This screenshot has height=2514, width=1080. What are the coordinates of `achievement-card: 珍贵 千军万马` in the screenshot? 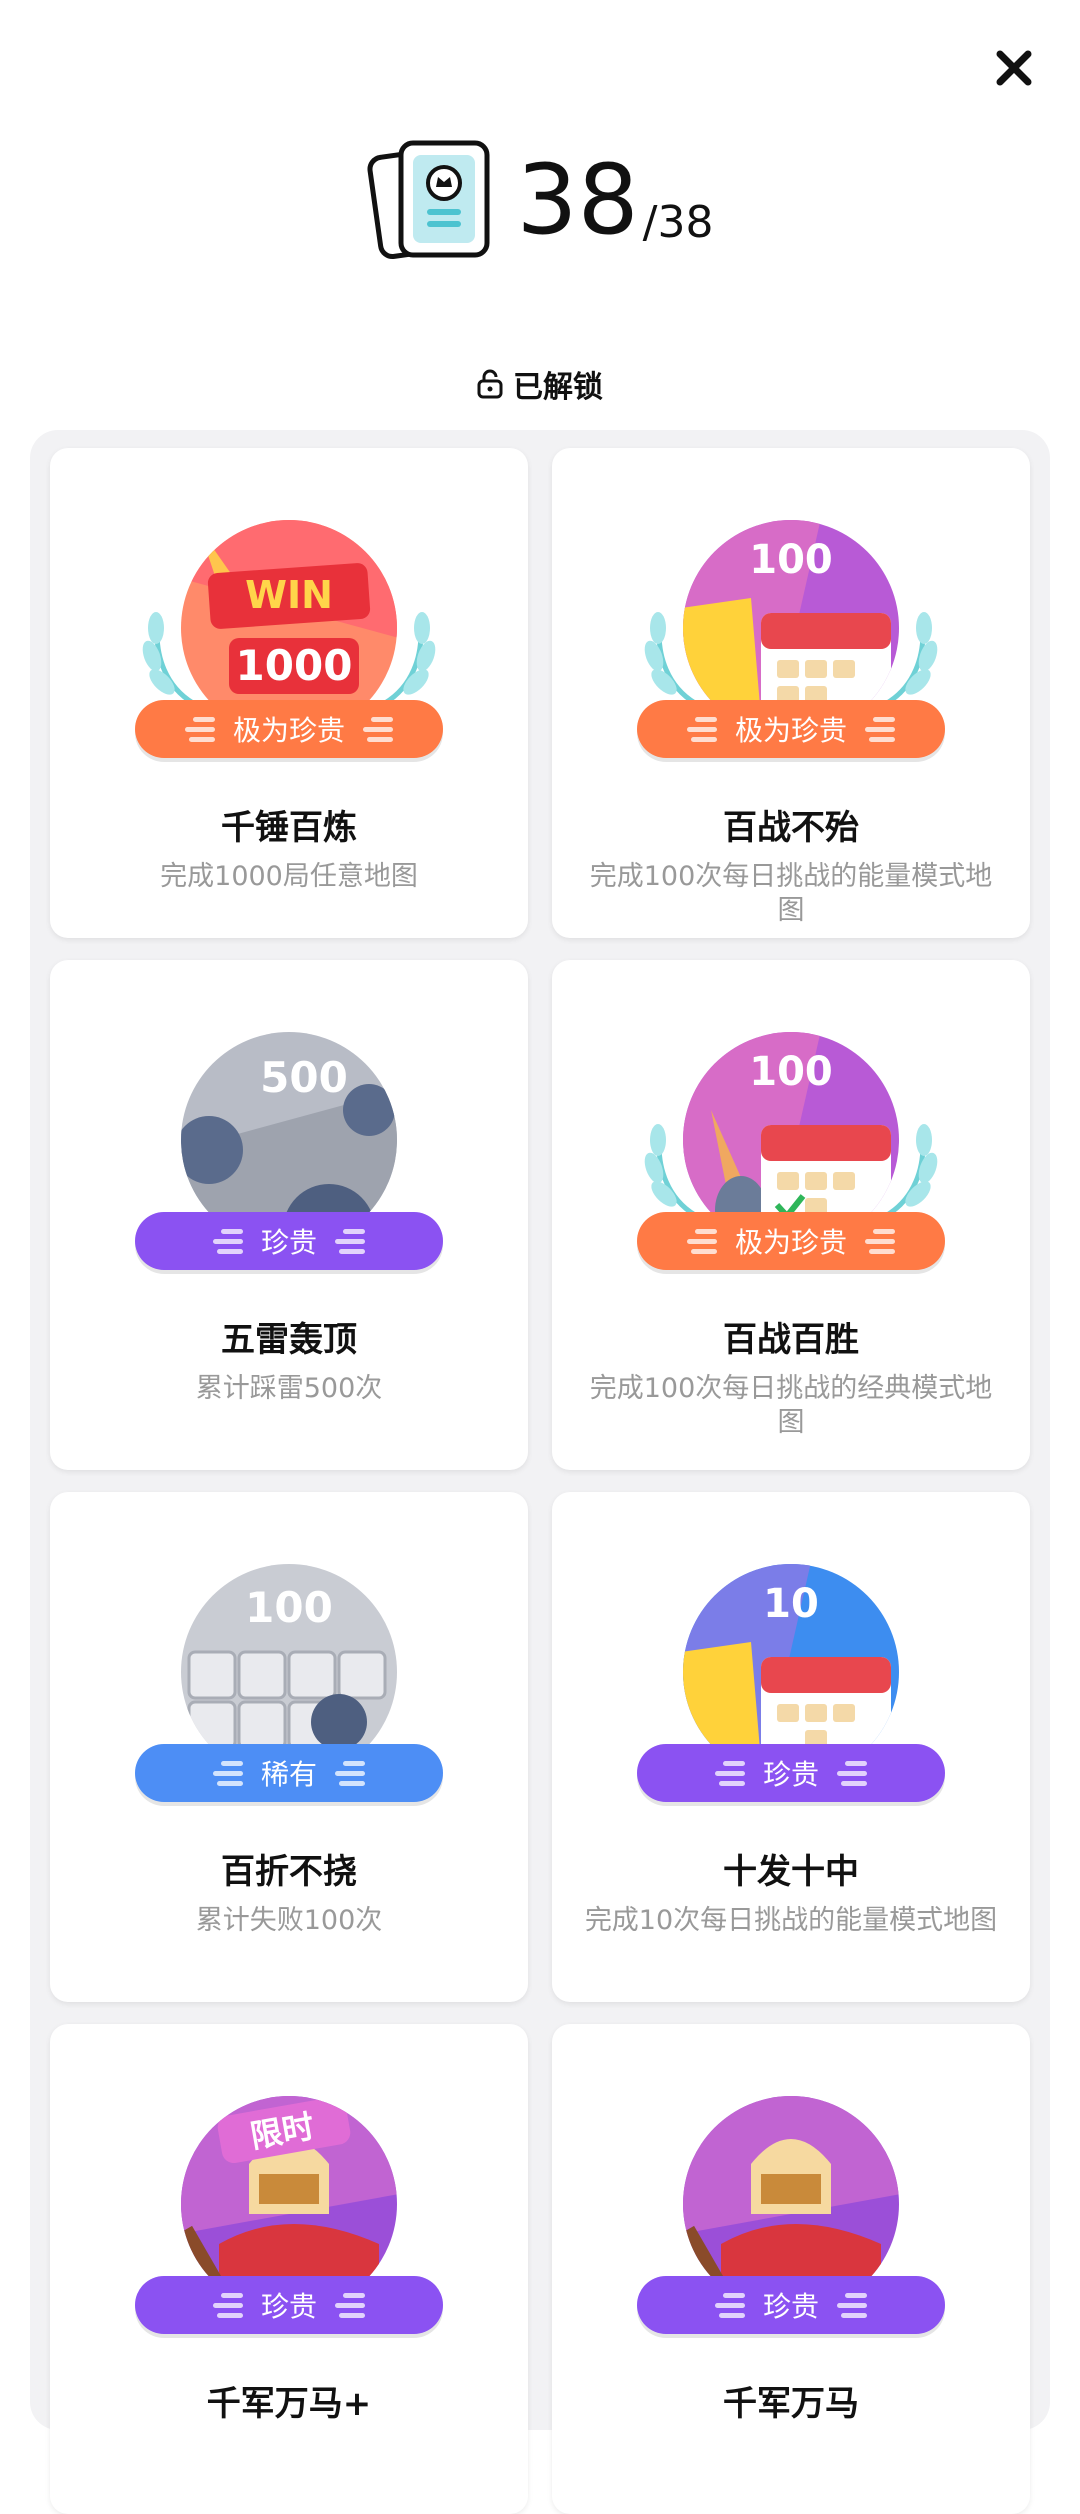 It's located at (791, 2269).